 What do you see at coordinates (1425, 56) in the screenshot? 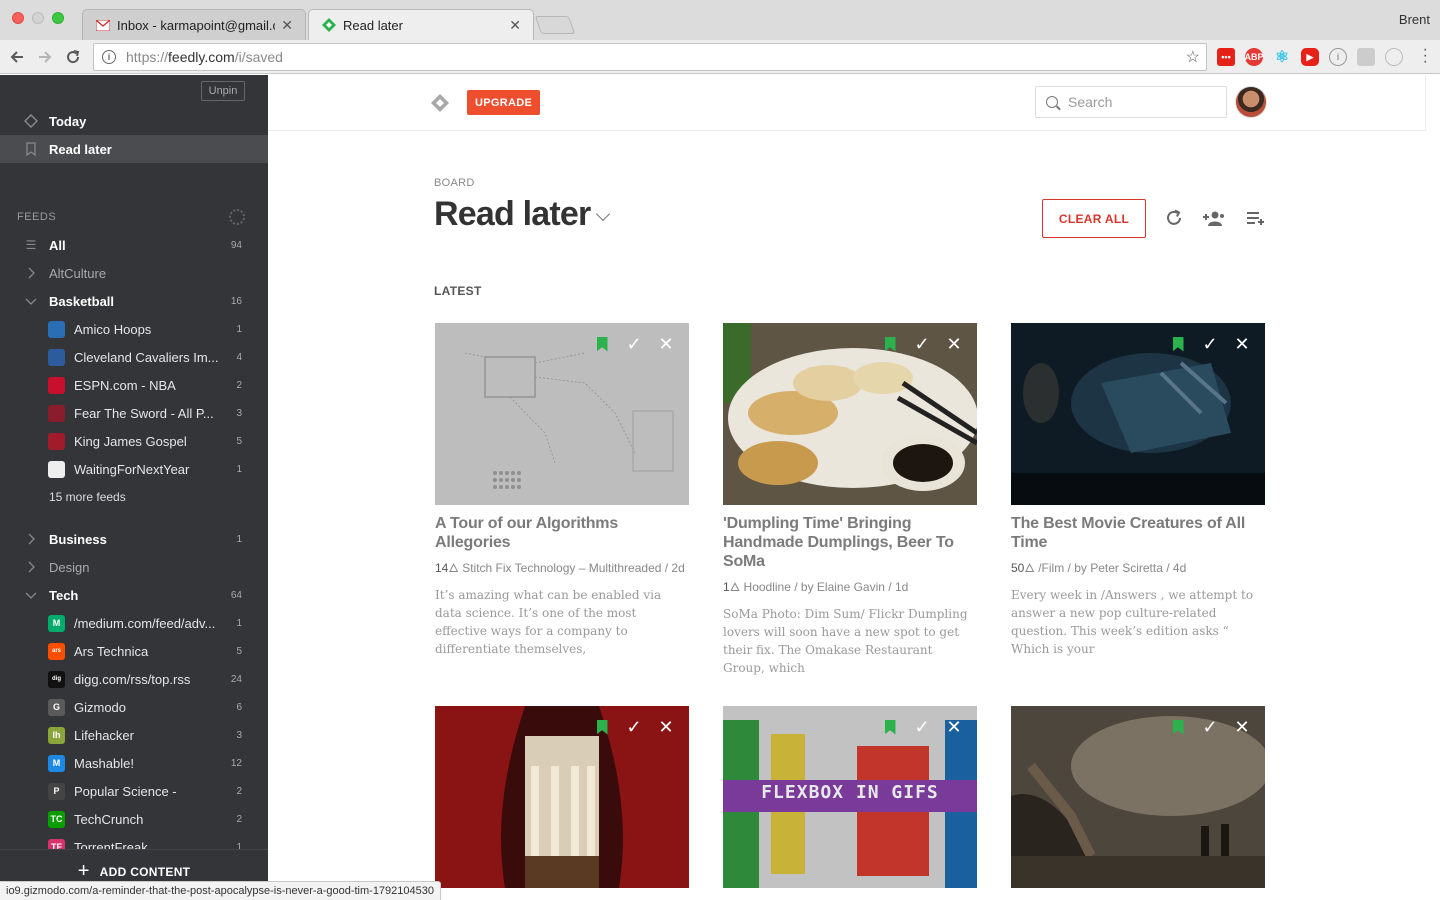
I see `chrome-menu-icon: · · ·` at bounding box center [1425, 56].